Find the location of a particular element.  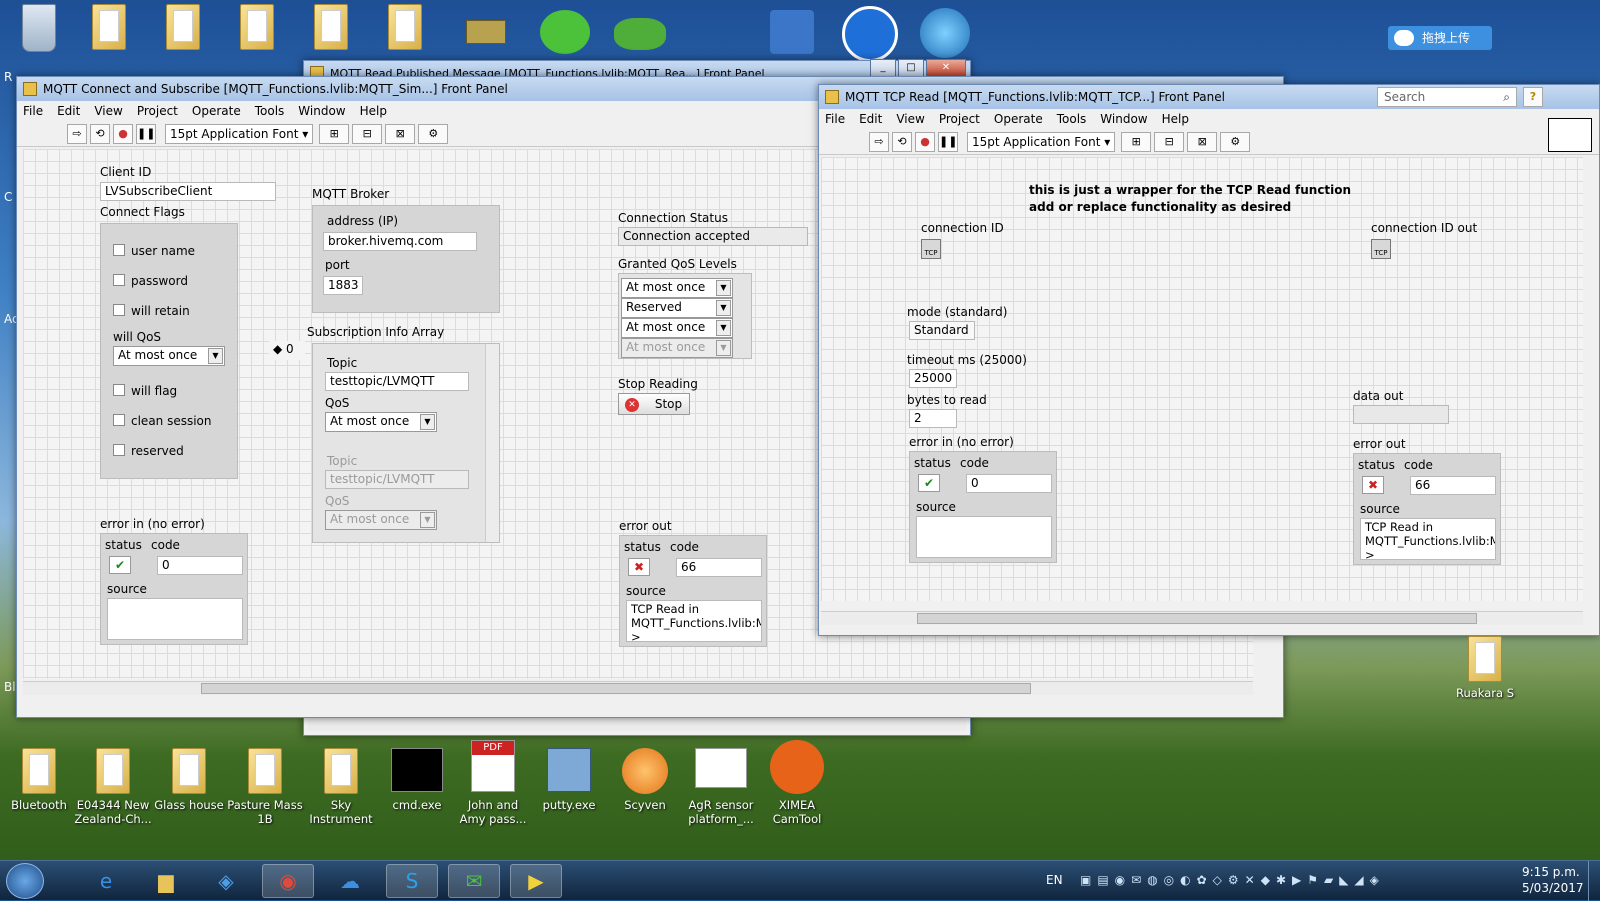

reserved-checkbox is located at coordinates (119, 450).